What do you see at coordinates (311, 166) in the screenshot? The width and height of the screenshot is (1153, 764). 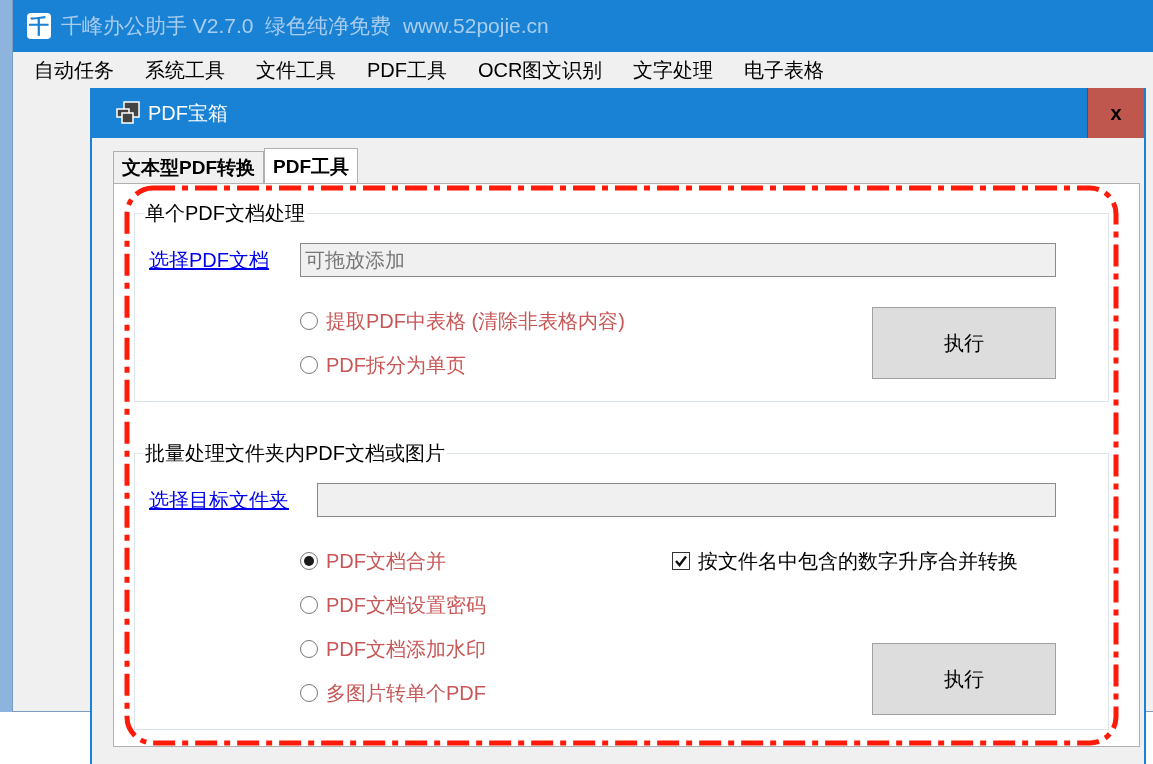 I see `tab: PDF工具` at bounding box center [311, 166].